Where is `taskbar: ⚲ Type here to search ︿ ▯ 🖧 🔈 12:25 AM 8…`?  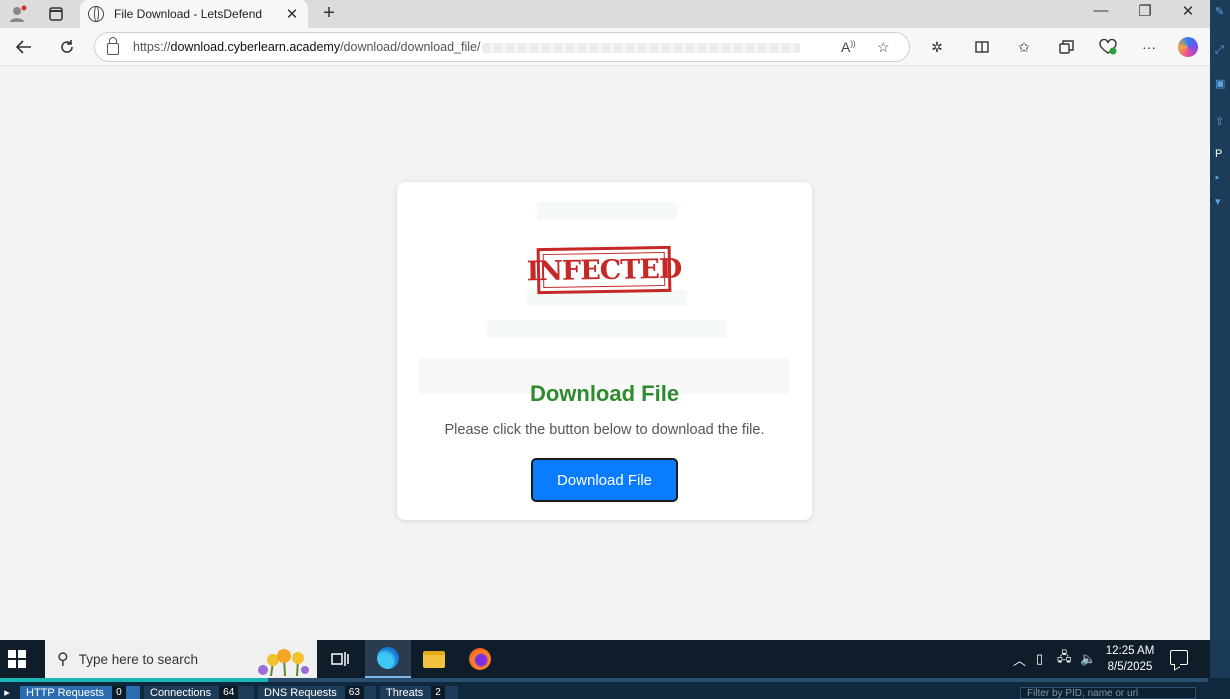 taskbar: ⚲ Type here to search ︿ ▯ 🖧 🔈 12:25 AM 8… is located at coordinates (605, 659).